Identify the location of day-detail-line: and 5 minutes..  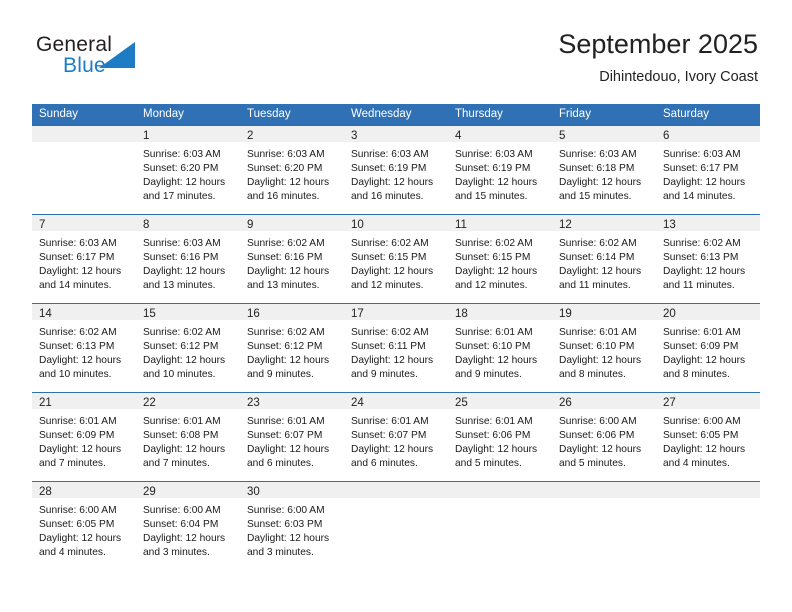
(592, 463).